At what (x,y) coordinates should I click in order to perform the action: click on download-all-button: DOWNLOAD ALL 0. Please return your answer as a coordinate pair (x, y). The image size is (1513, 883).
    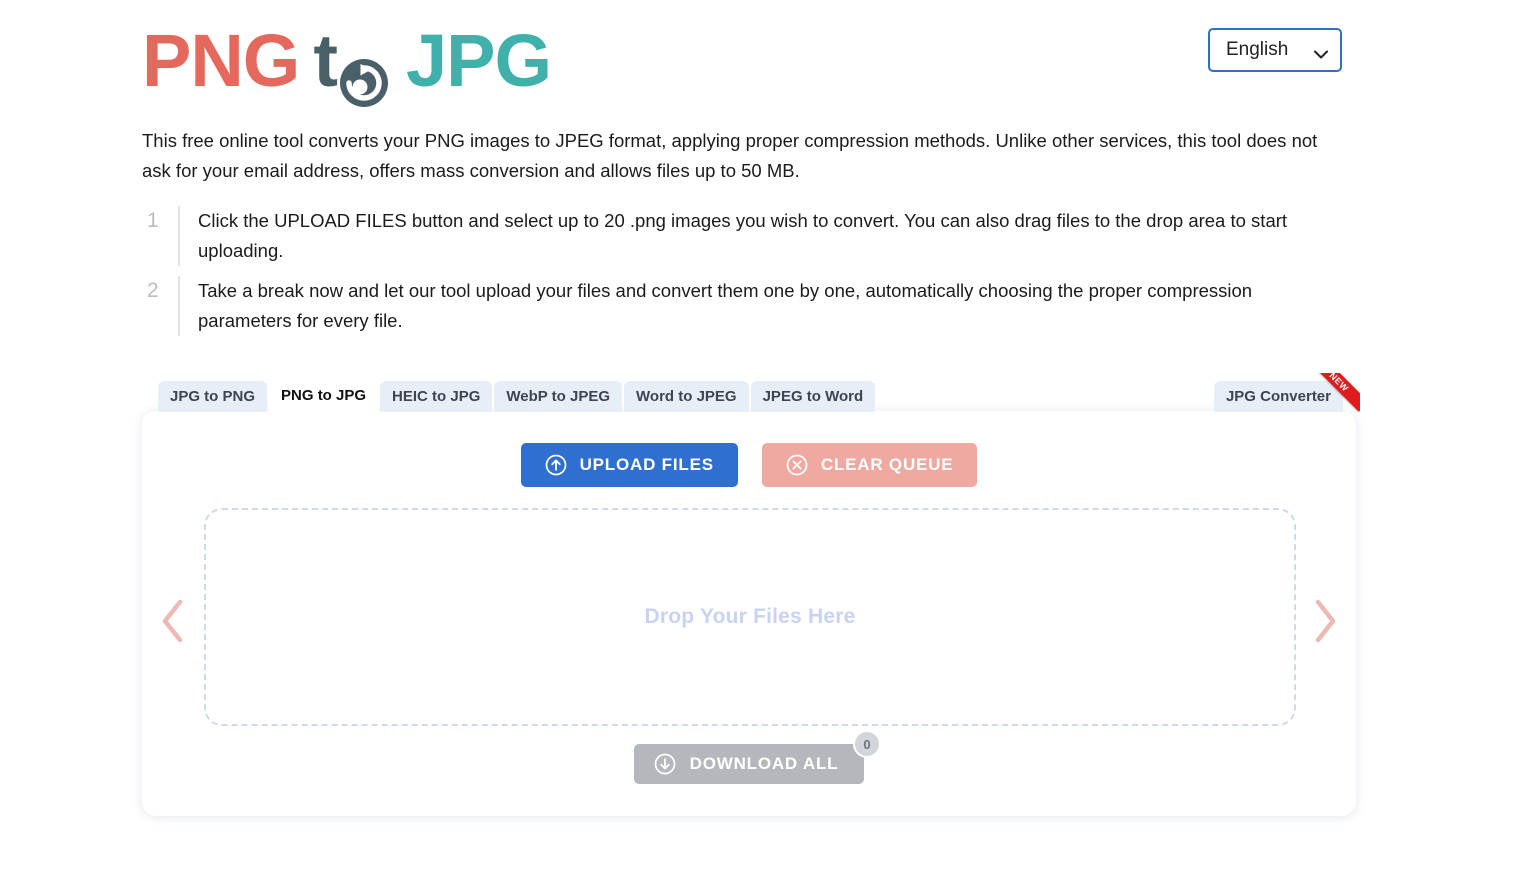
    Looking at the image, I should click on (757, 757).